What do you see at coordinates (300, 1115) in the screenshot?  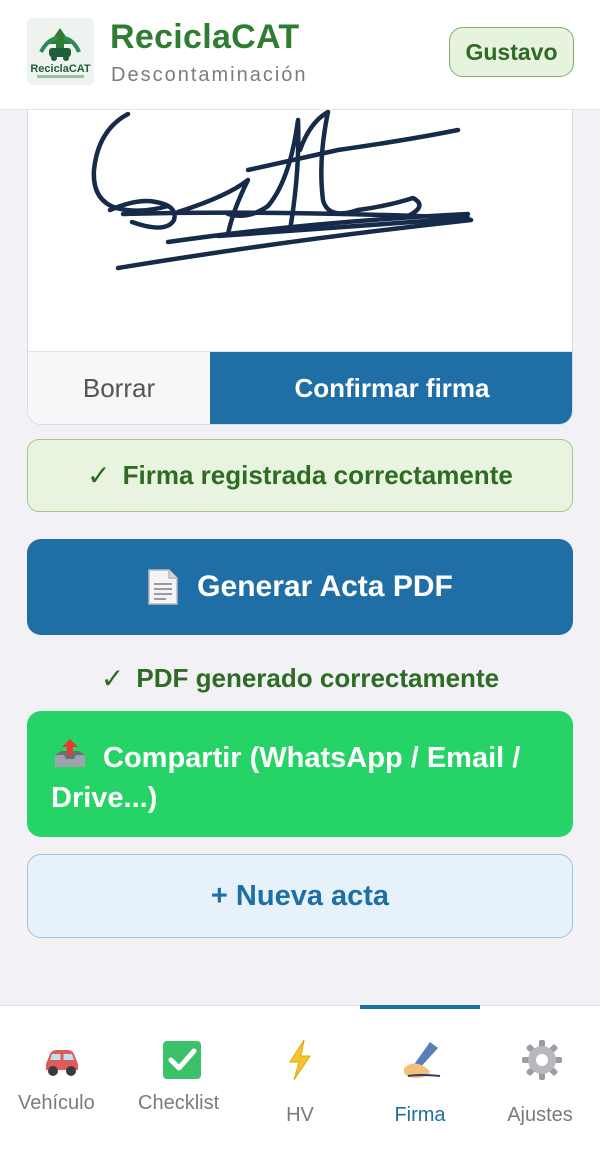 I see `tab-hv-label: HV` at bounding box center [300, 1115].